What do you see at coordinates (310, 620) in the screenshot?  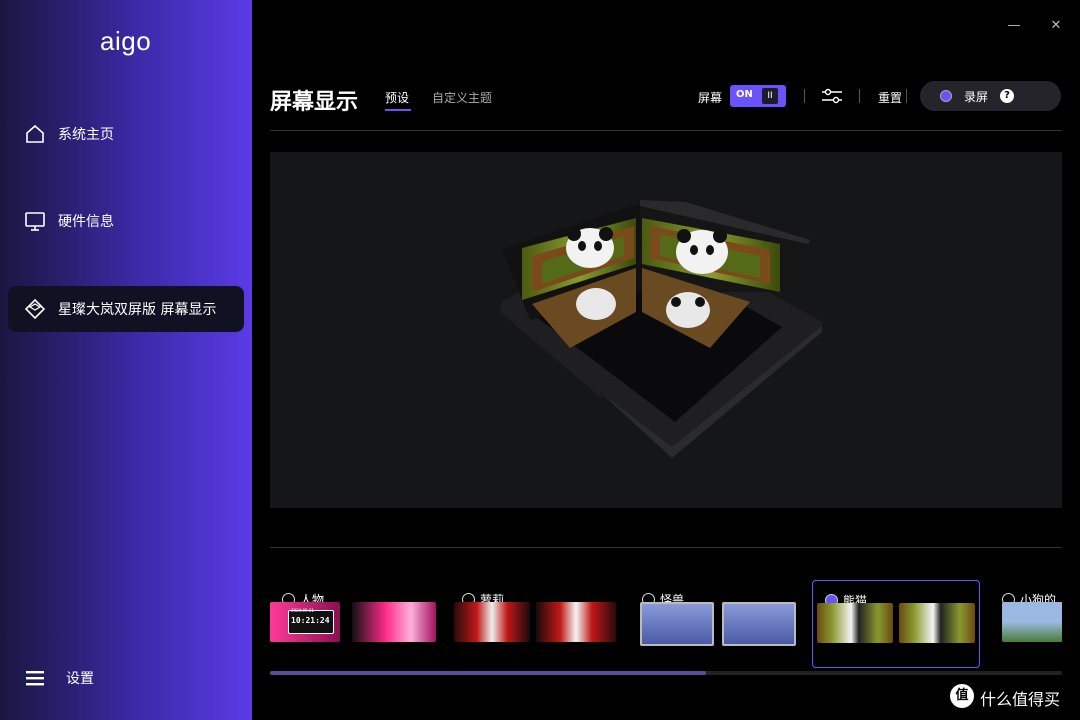 I see `thumbnail-clock-time: 10:21:24` at bounding box center [310, 620].